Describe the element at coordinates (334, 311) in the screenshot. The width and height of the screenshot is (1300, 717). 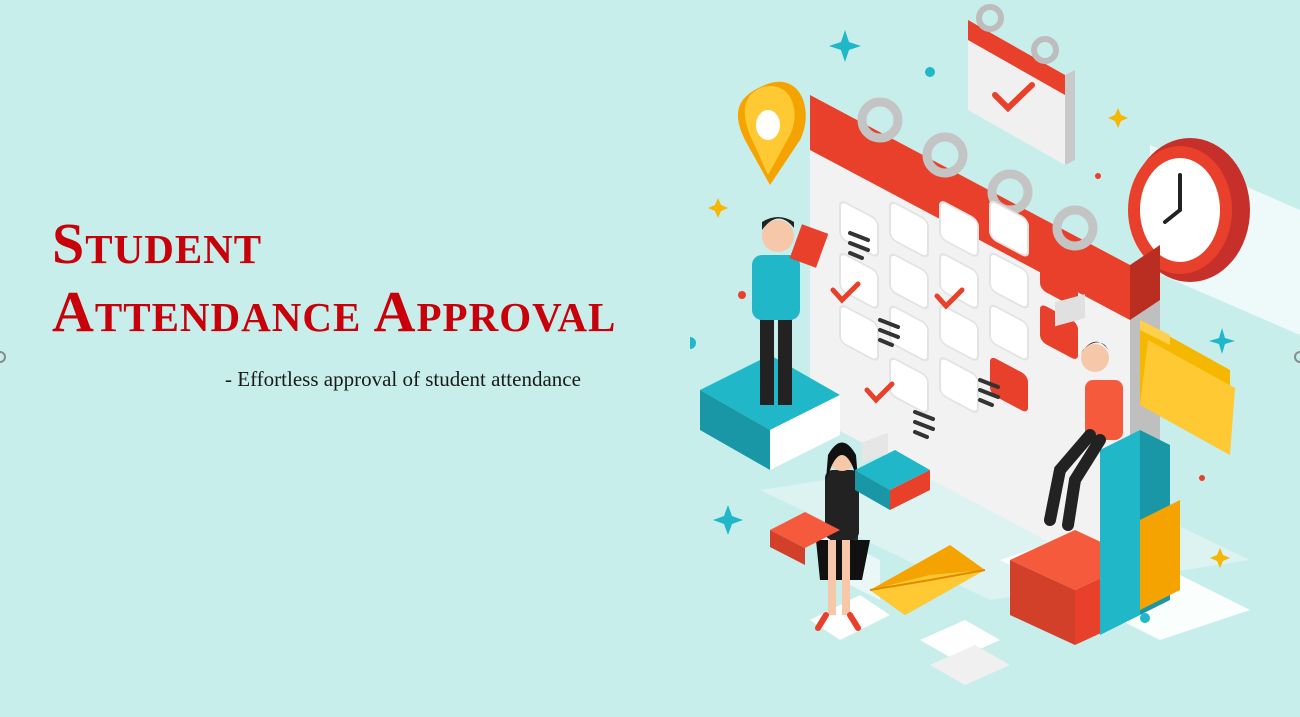
I see `hero-title-line2: Attendance Approval` at that location.